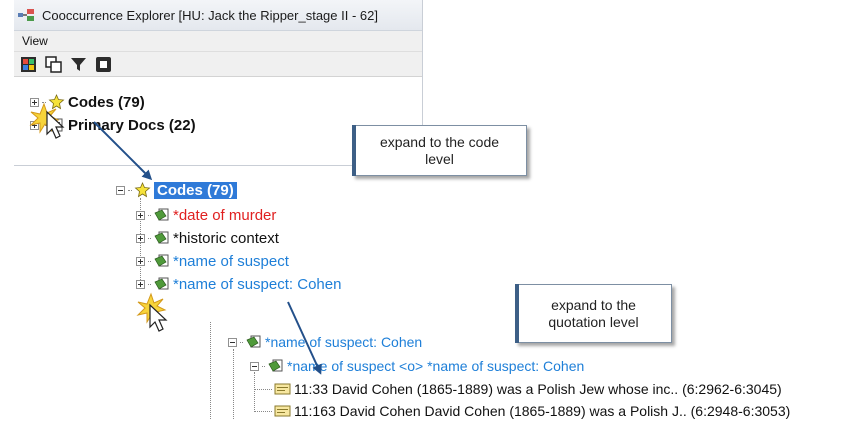  What do you see at coordinates (304, 338) in the screenshot?
I see `arrow-to-quotation-level` at bounding box center [304, 338].